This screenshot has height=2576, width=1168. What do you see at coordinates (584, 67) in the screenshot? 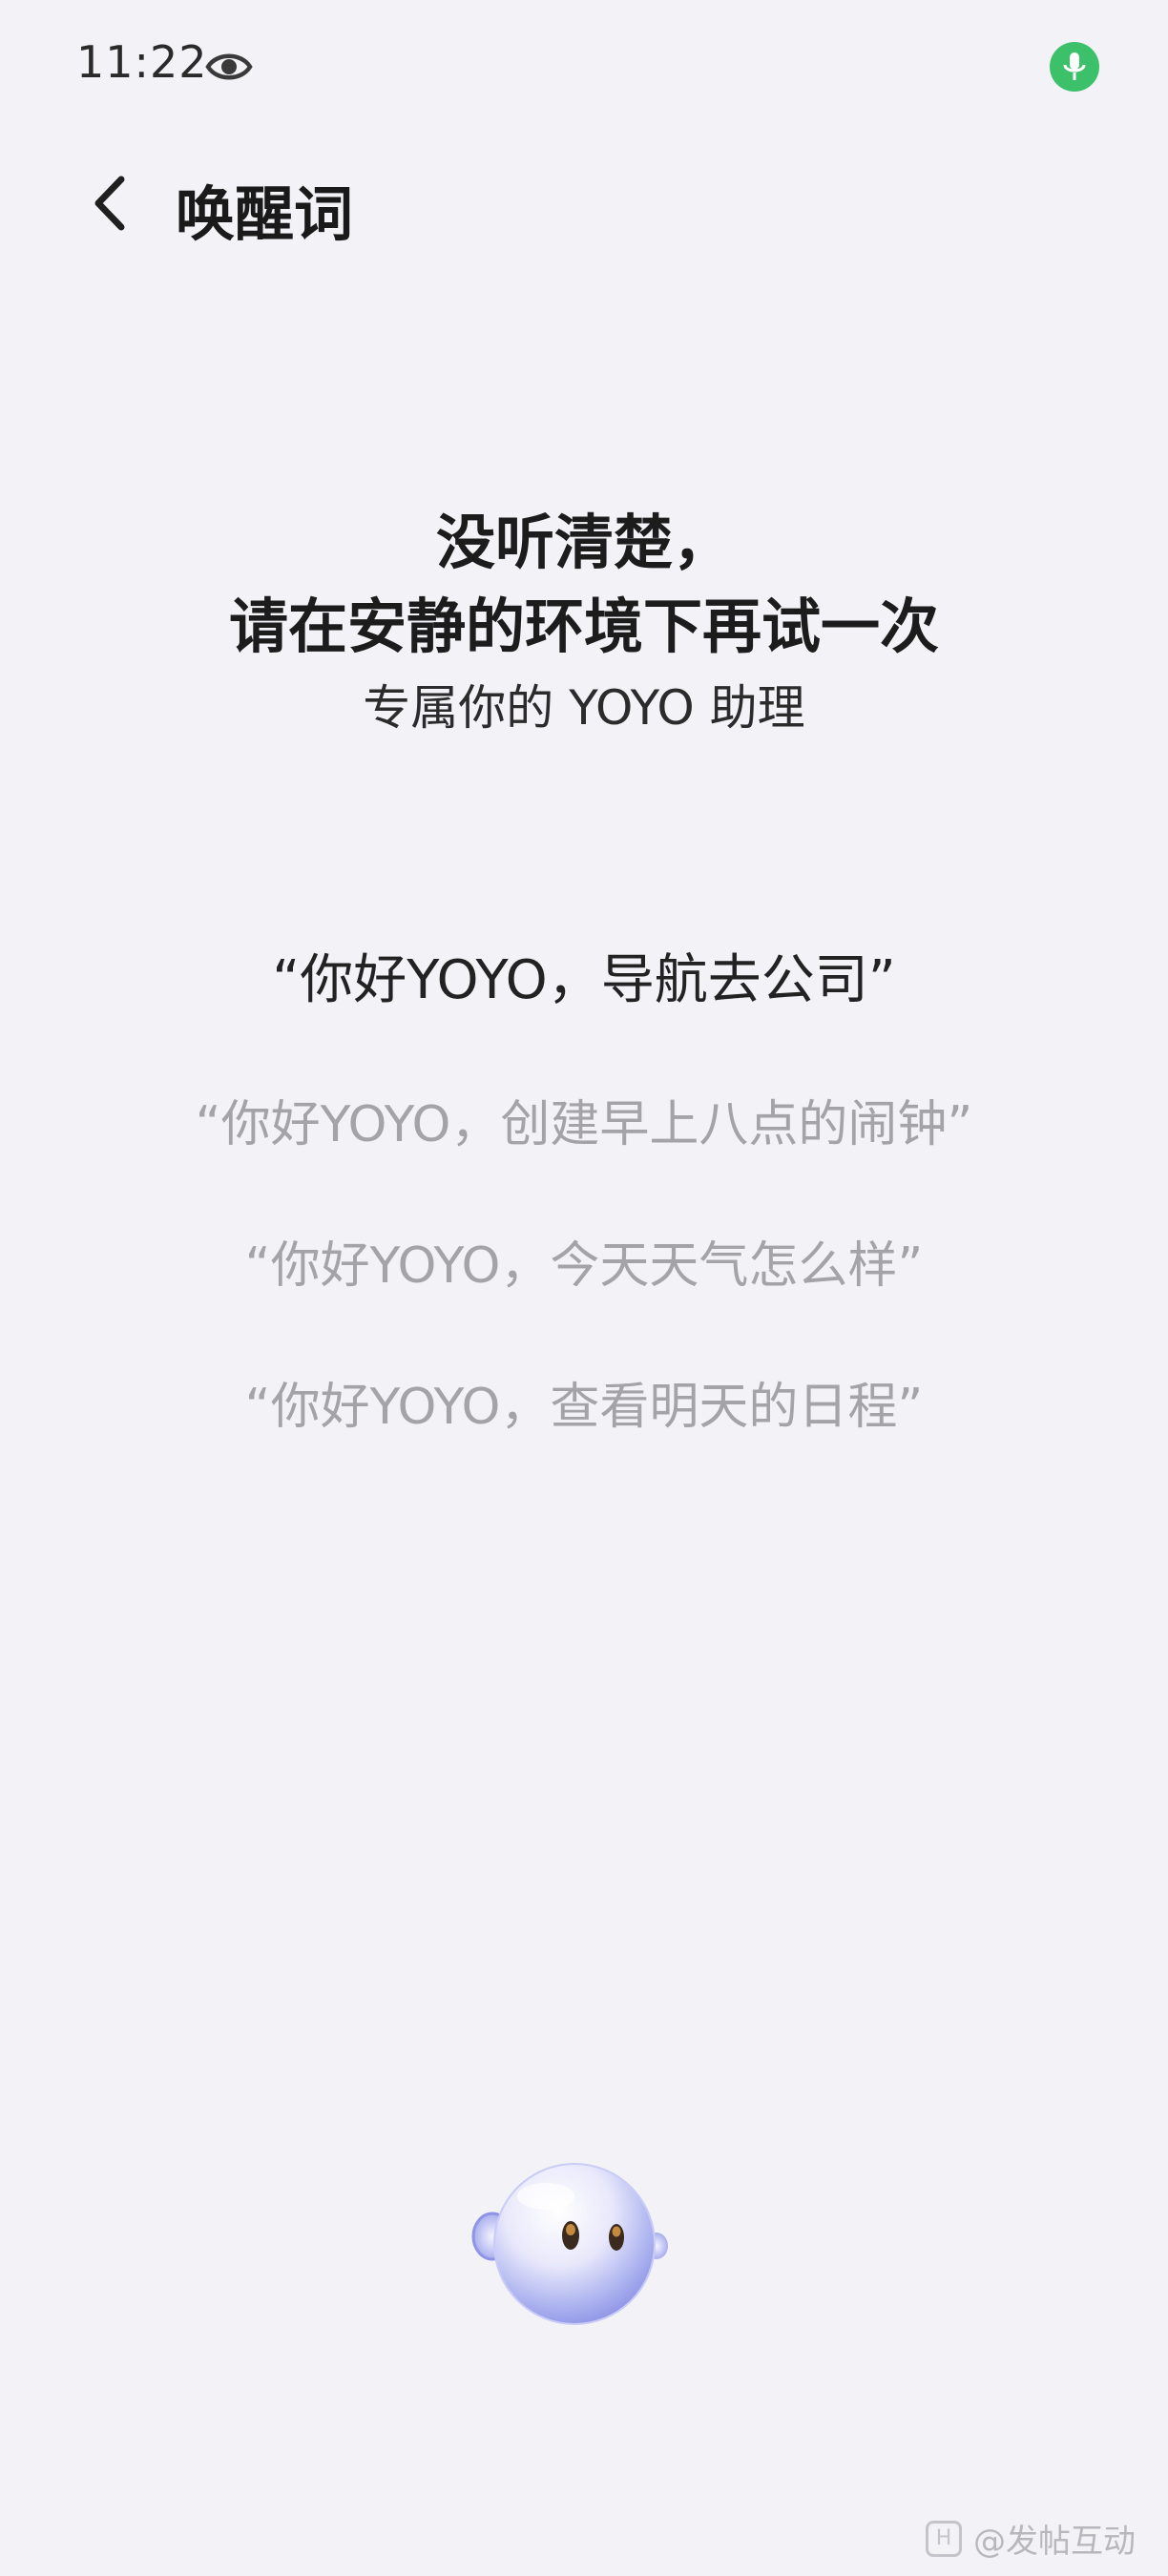
I see `status-bar: 11:22` at bounding box center [584, 67].